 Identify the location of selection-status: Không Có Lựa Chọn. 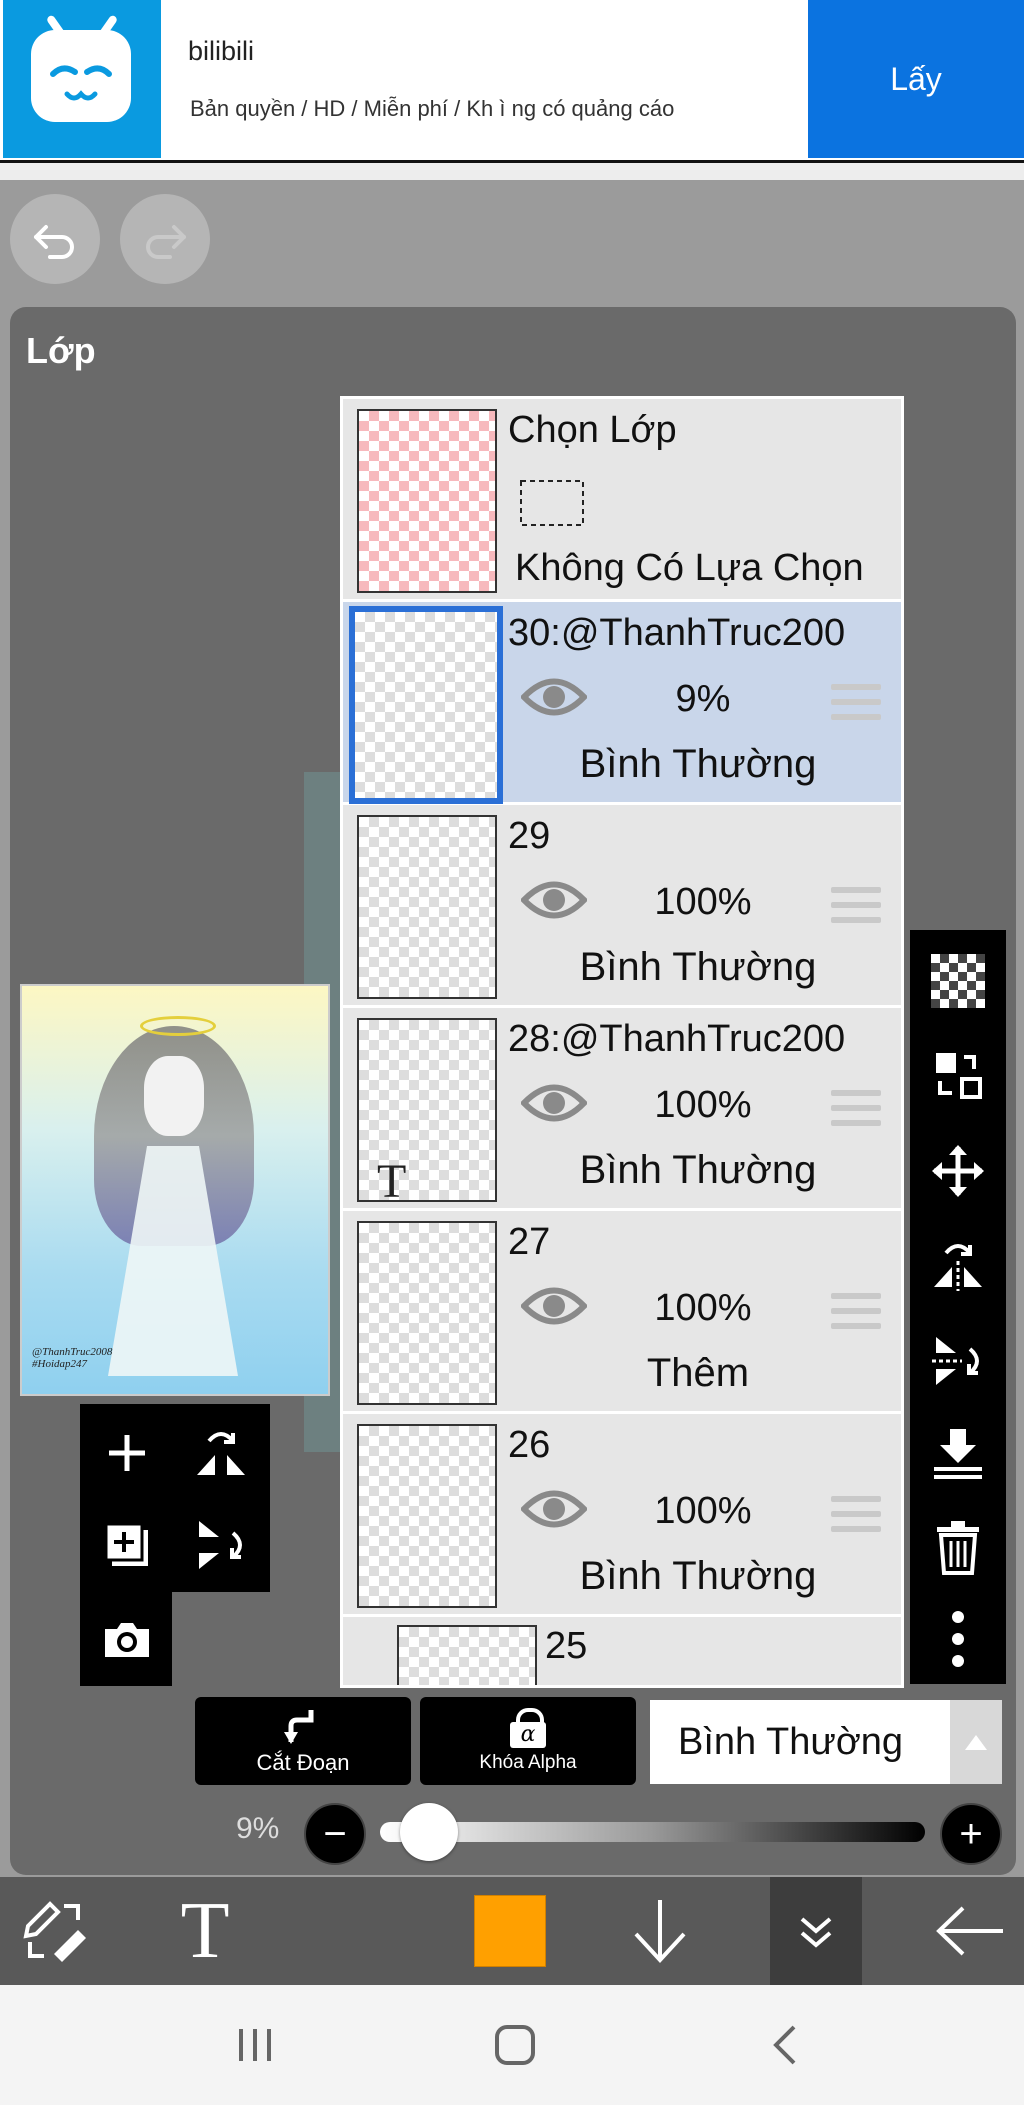
(689, 568).